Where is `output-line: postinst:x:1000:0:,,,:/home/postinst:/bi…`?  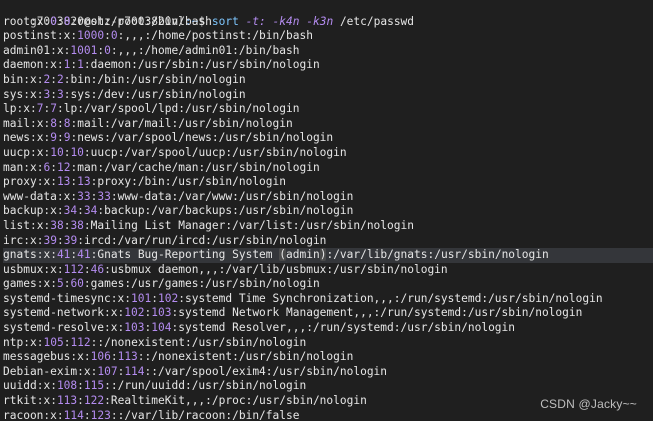 output-line: postinst:x:1000:0:,,,:/home/postinst:/bi… is located at coordinates (158, 36).